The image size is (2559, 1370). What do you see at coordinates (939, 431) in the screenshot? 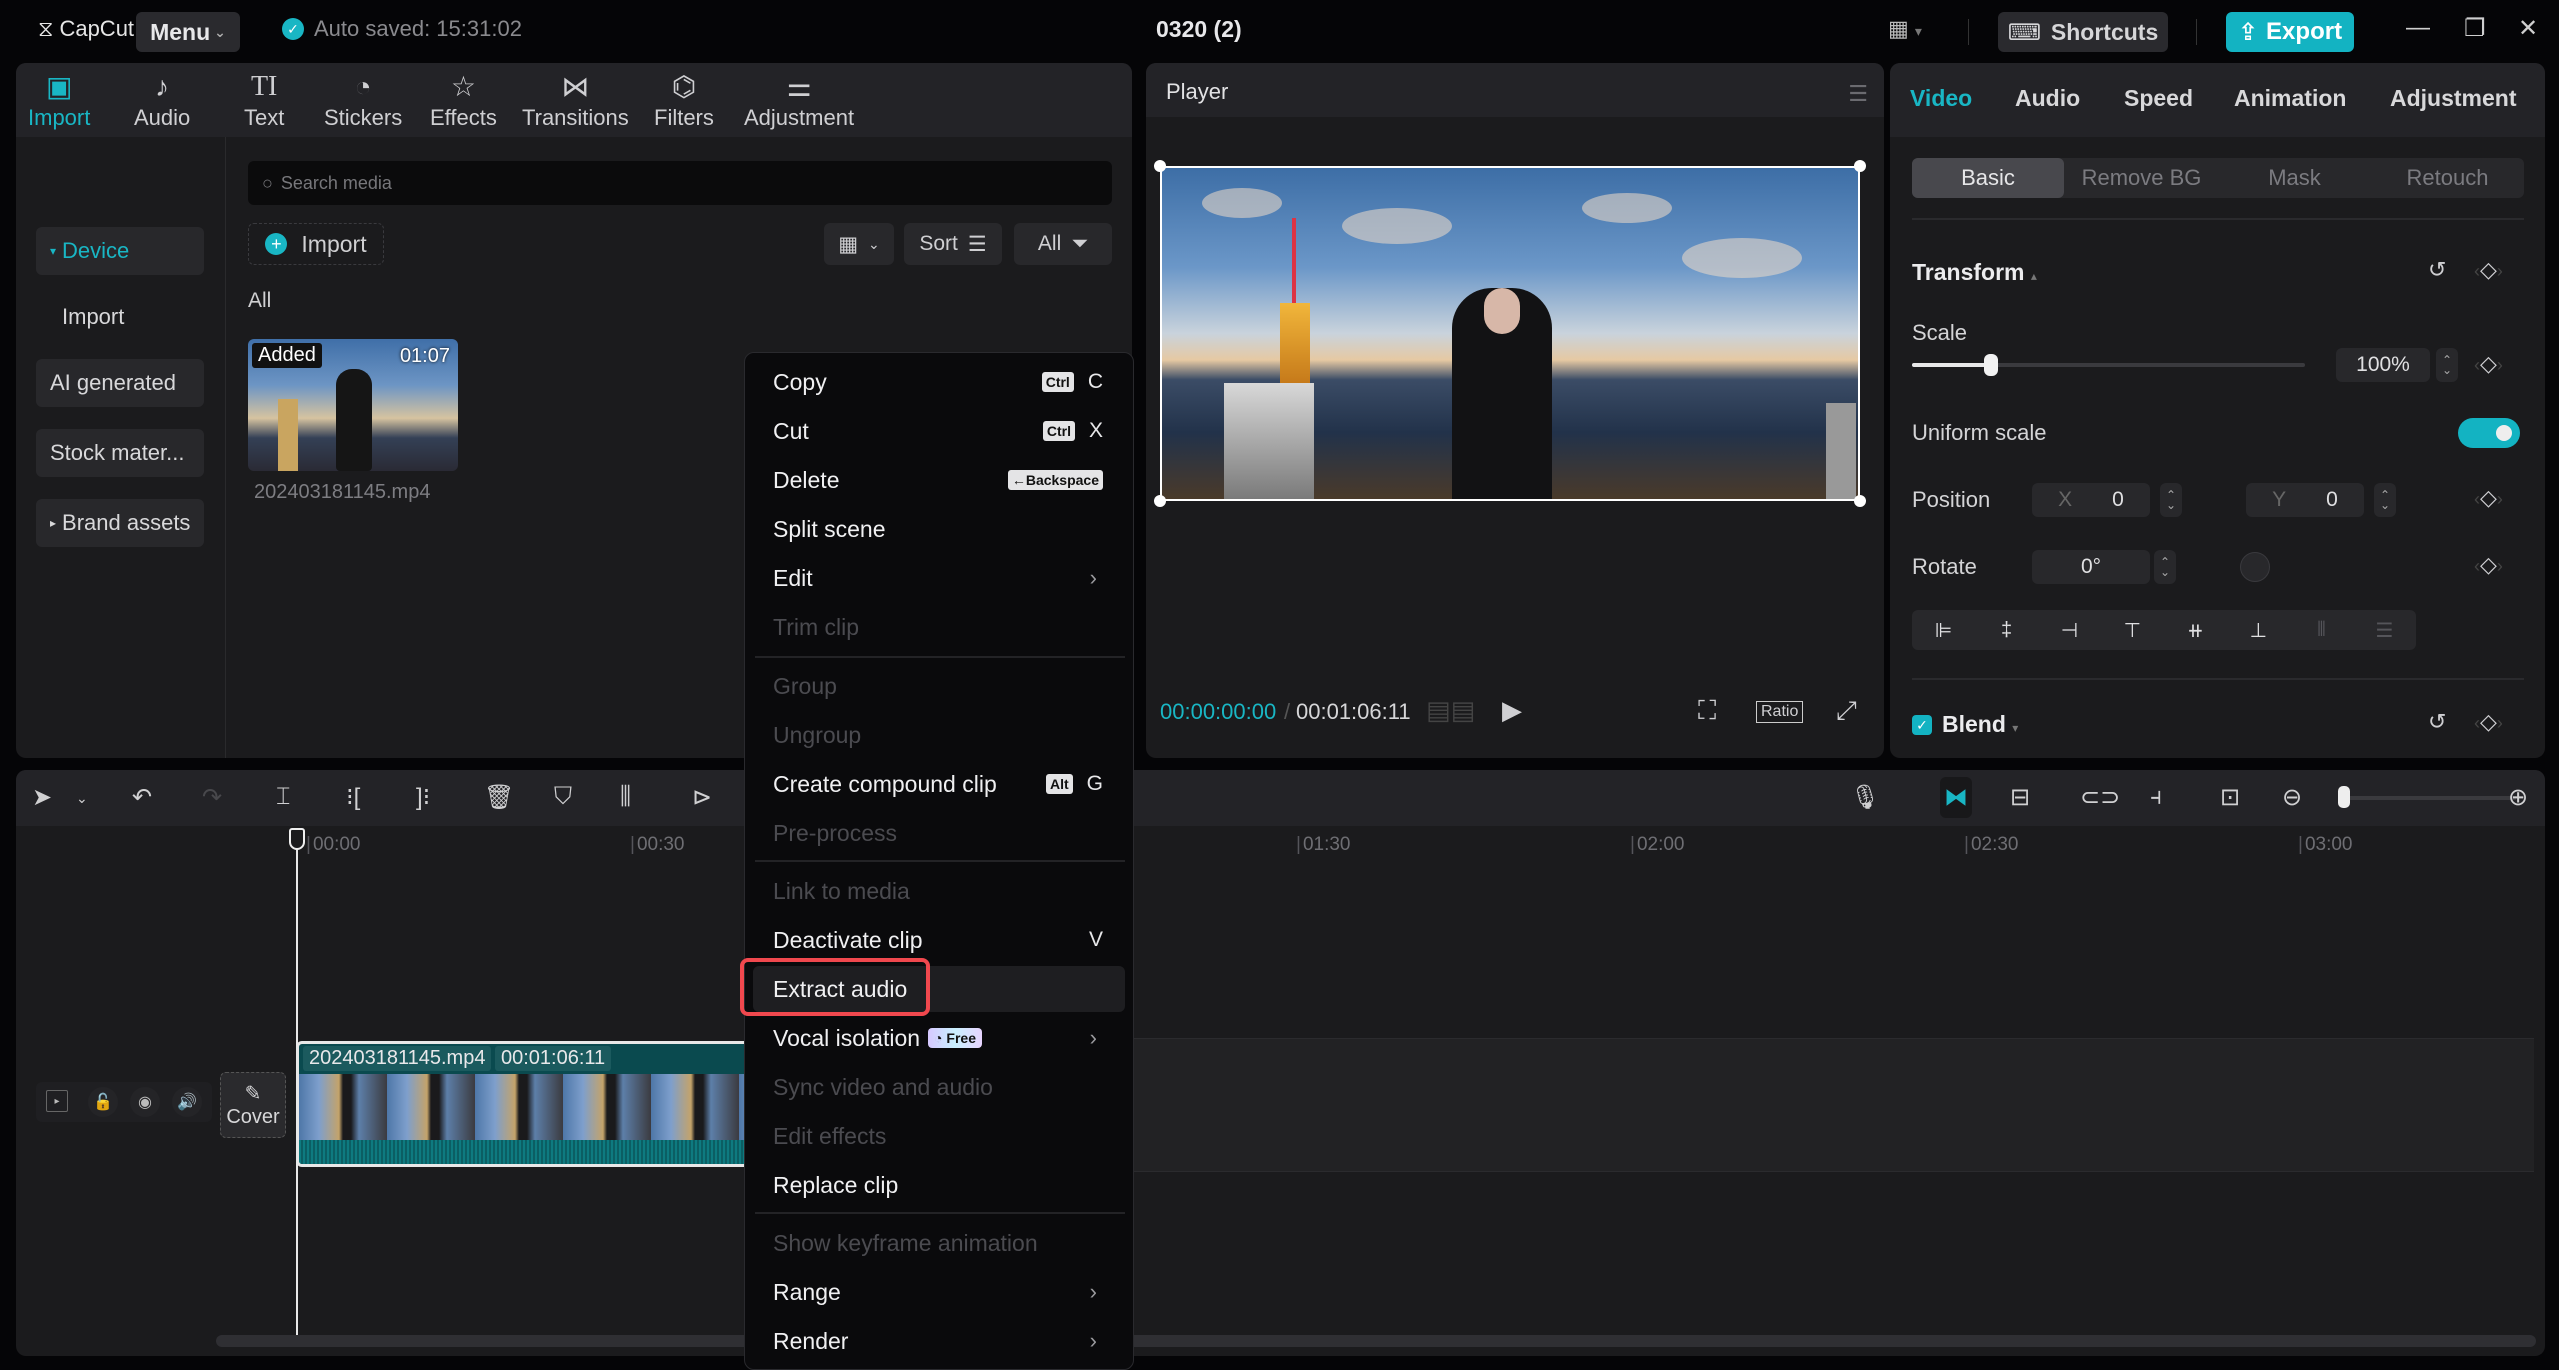
I see `menu-item-cut: Cut Ctrl X` at bounding box center [939, 431].